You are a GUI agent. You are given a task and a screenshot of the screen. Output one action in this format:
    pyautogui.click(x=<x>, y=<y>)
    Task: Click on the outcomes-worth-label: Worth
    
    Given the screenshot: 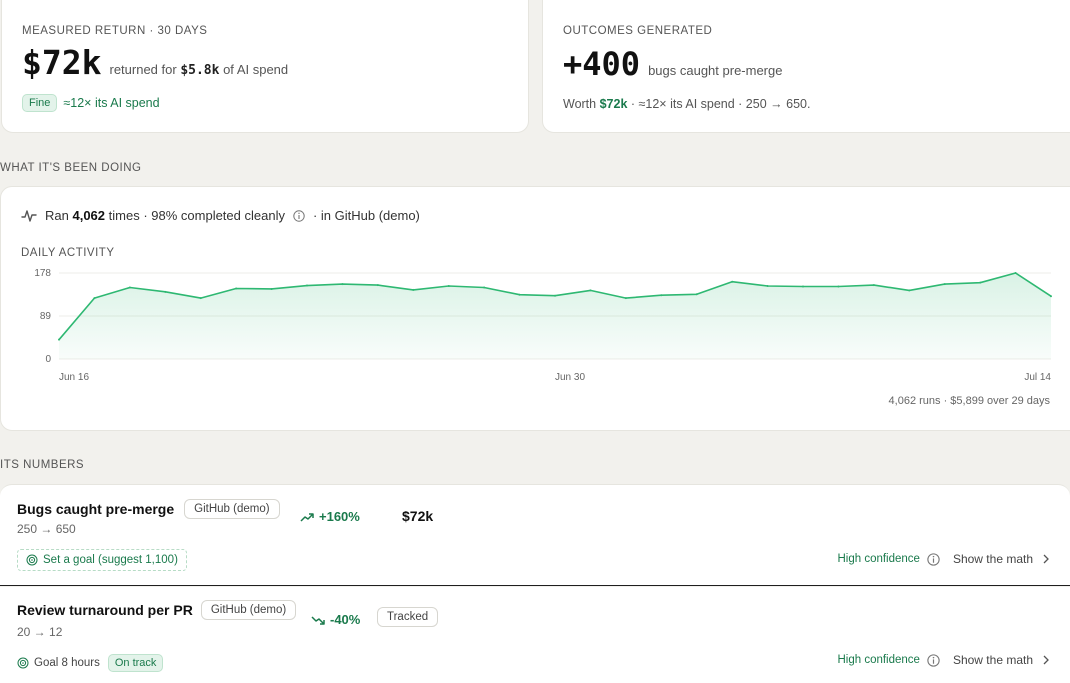 What is the action you would take?
    pyautogui.click(x=580, y=104)
    